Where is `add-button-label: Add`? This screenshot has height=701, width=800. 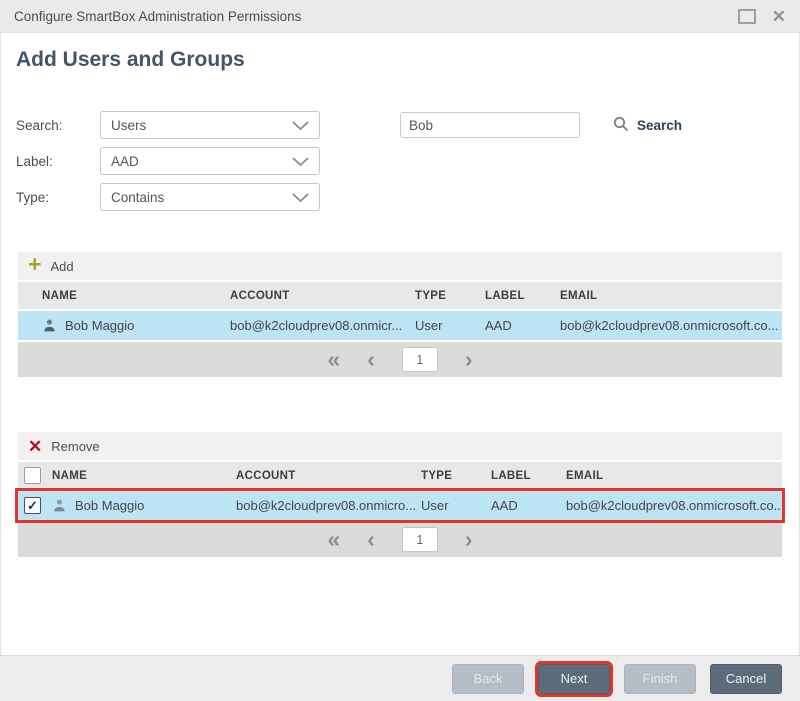
add-button-label: Add is located at coordinates (62, 266).